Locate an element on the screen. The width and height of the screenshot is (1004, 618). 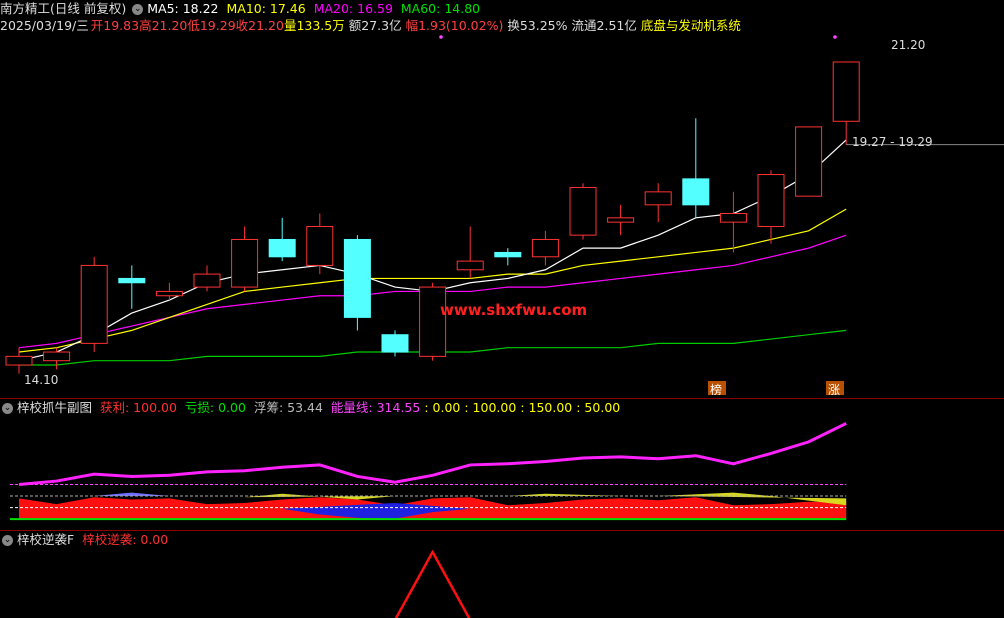
reversal-line is located at coordinates (432, 584).